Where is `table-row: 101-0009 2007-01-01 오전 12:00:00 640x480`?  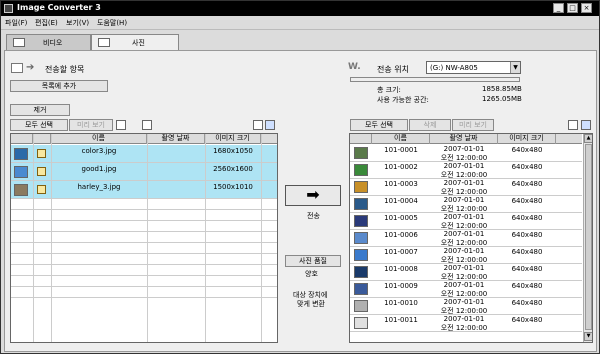
table-row: 101-0009 2007-01-01 오전 12:00:00 640x480 is located at coordinates (466, 289).